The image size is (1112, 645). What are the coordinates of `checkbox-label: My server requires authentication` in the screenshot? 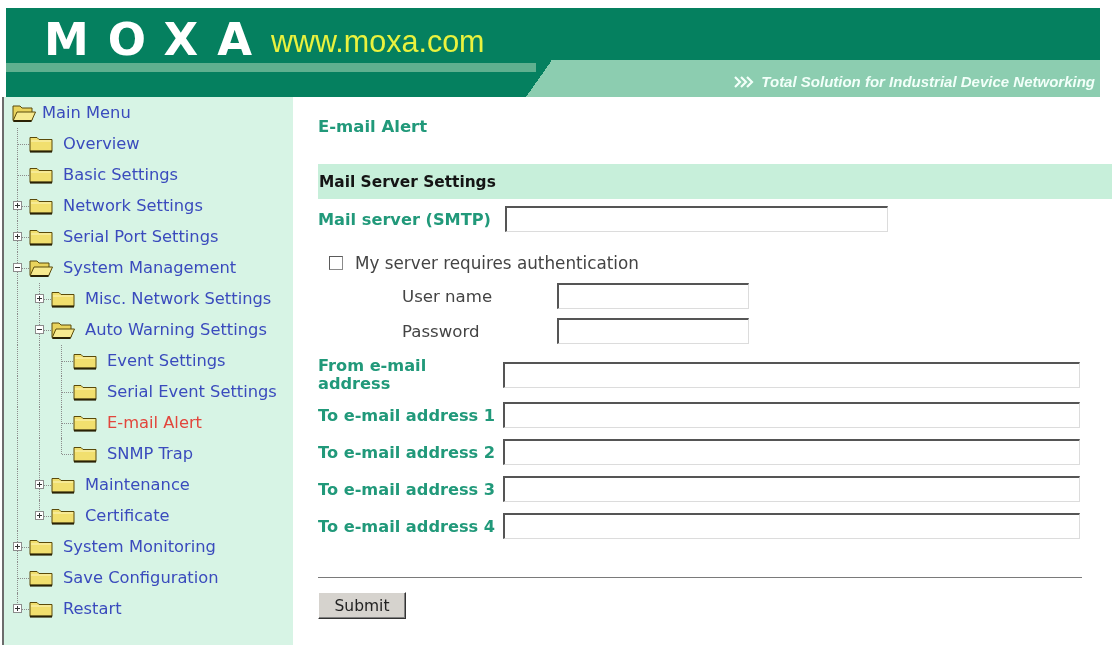 It's located at (497, 263).